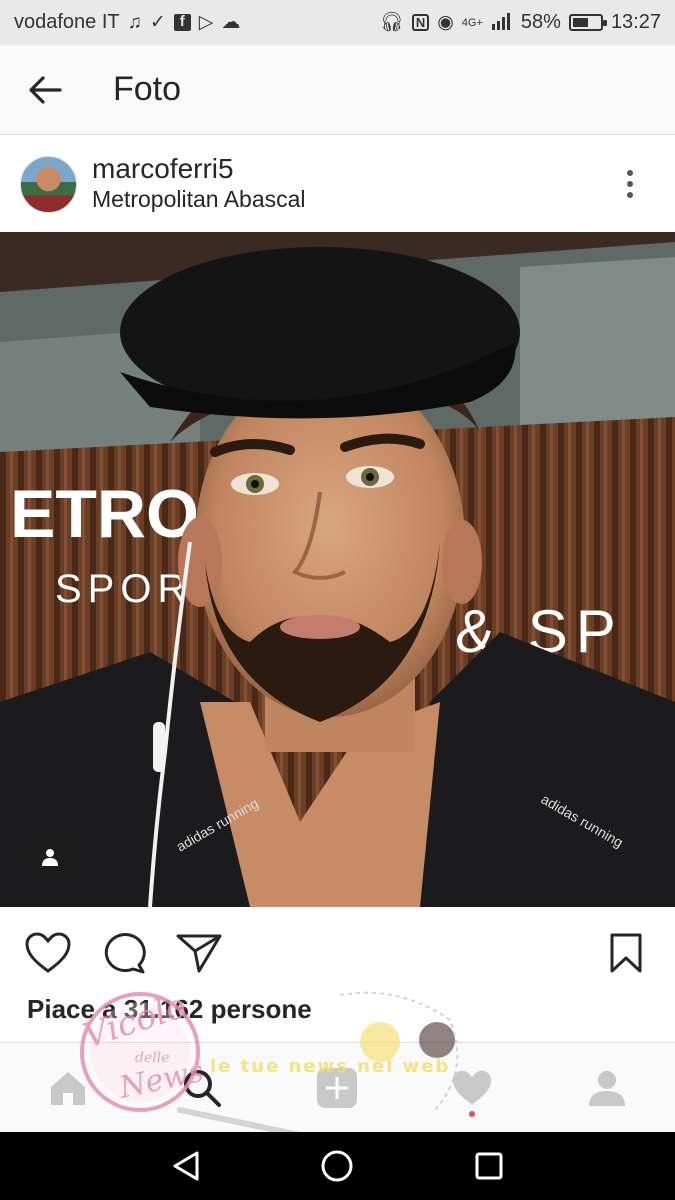 This screenshot has height=1200, width=675. What do you see at coordinates (337, 951) in the screenshot?
I see `post-actions` at bounding box center [337, 951].